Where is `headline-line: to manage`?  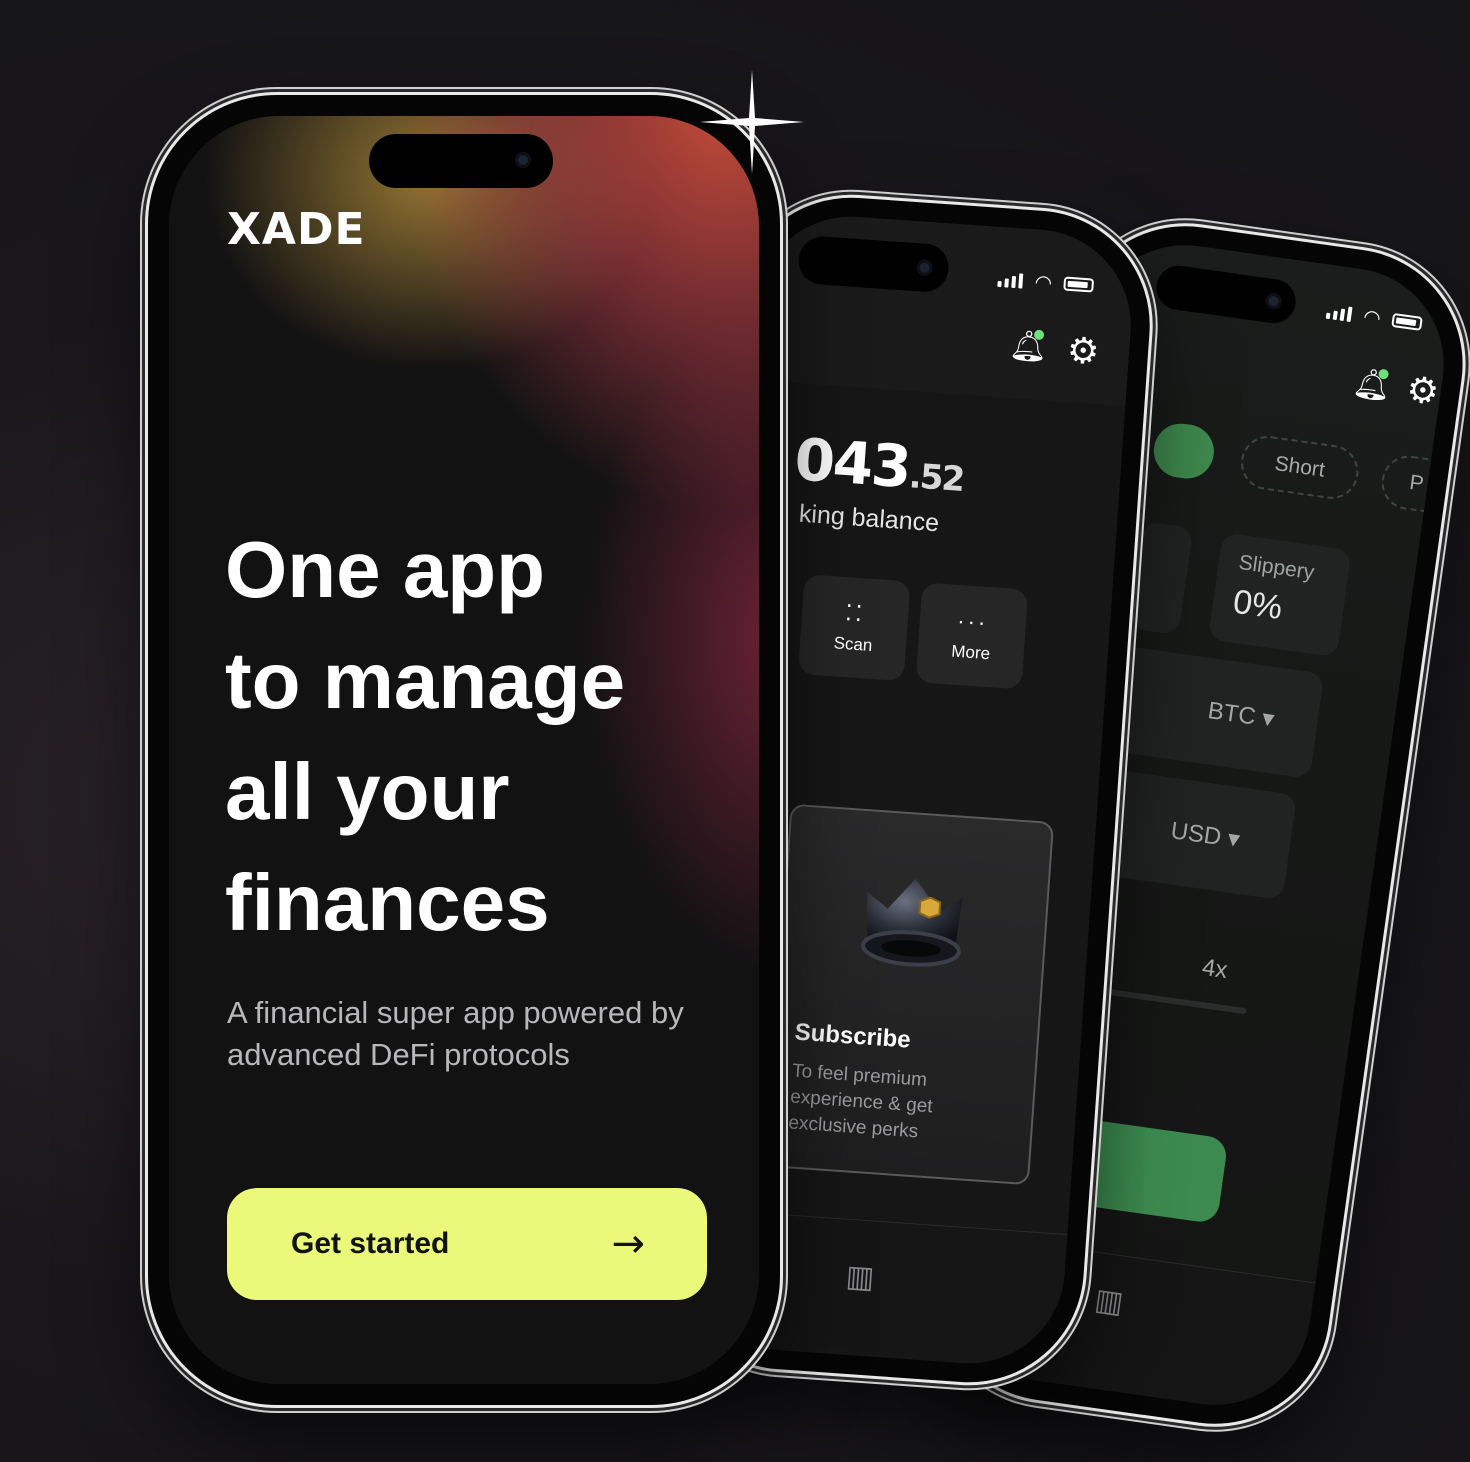 headline-line: to manage is located at coordinates (425, 680).